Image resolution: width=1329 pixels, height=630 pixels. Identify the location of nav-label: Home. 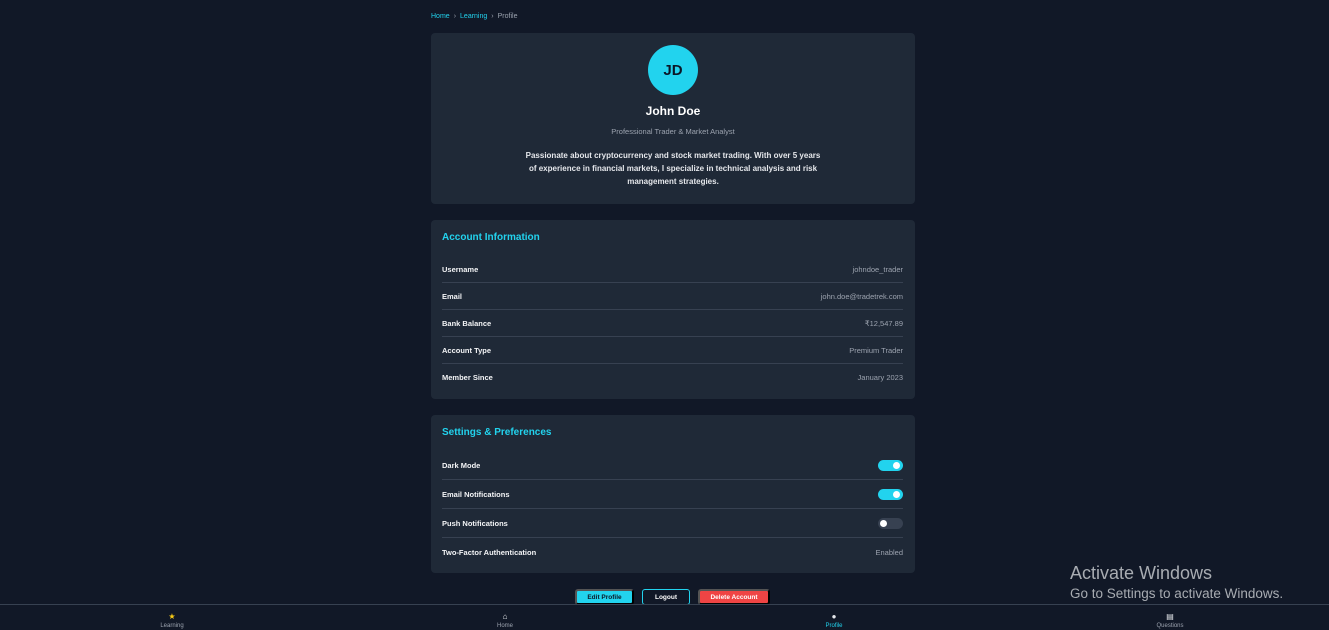
(504, 626).